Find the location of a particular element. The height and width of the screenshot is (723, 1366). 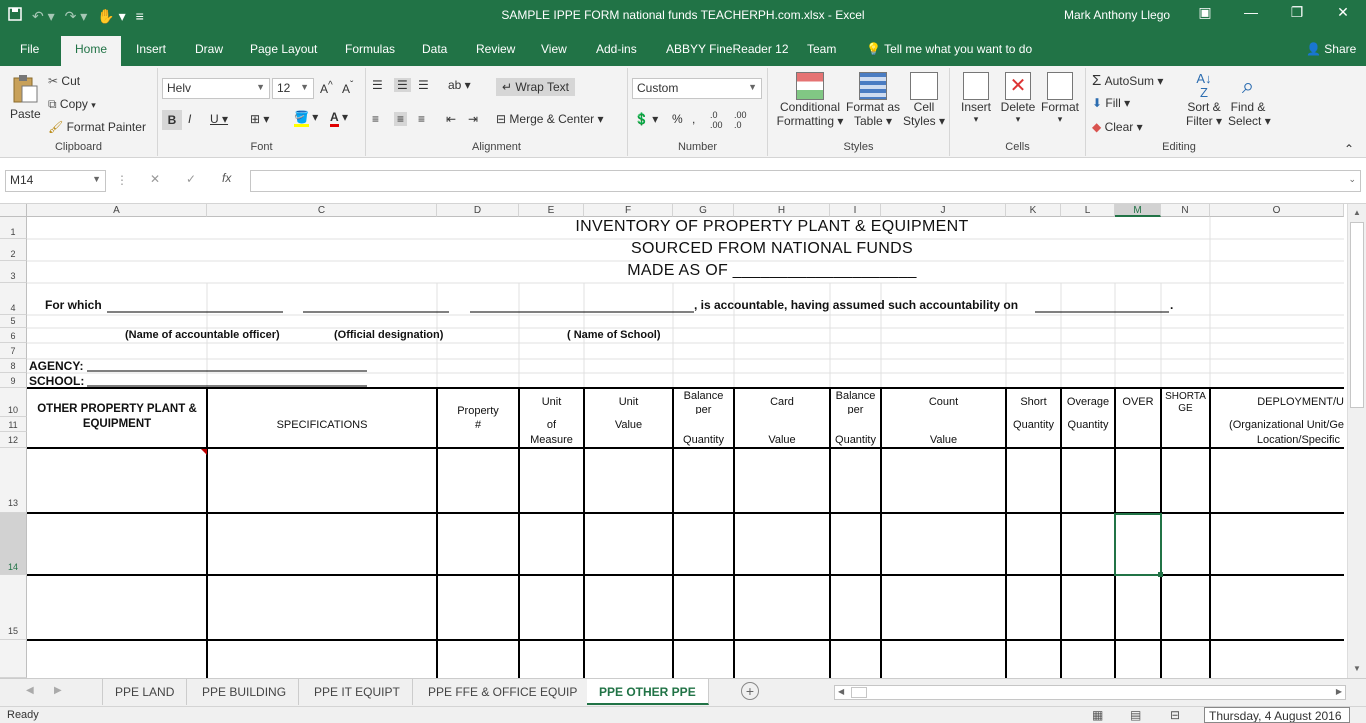

select-all-corner is located at coordinates (13, 210).